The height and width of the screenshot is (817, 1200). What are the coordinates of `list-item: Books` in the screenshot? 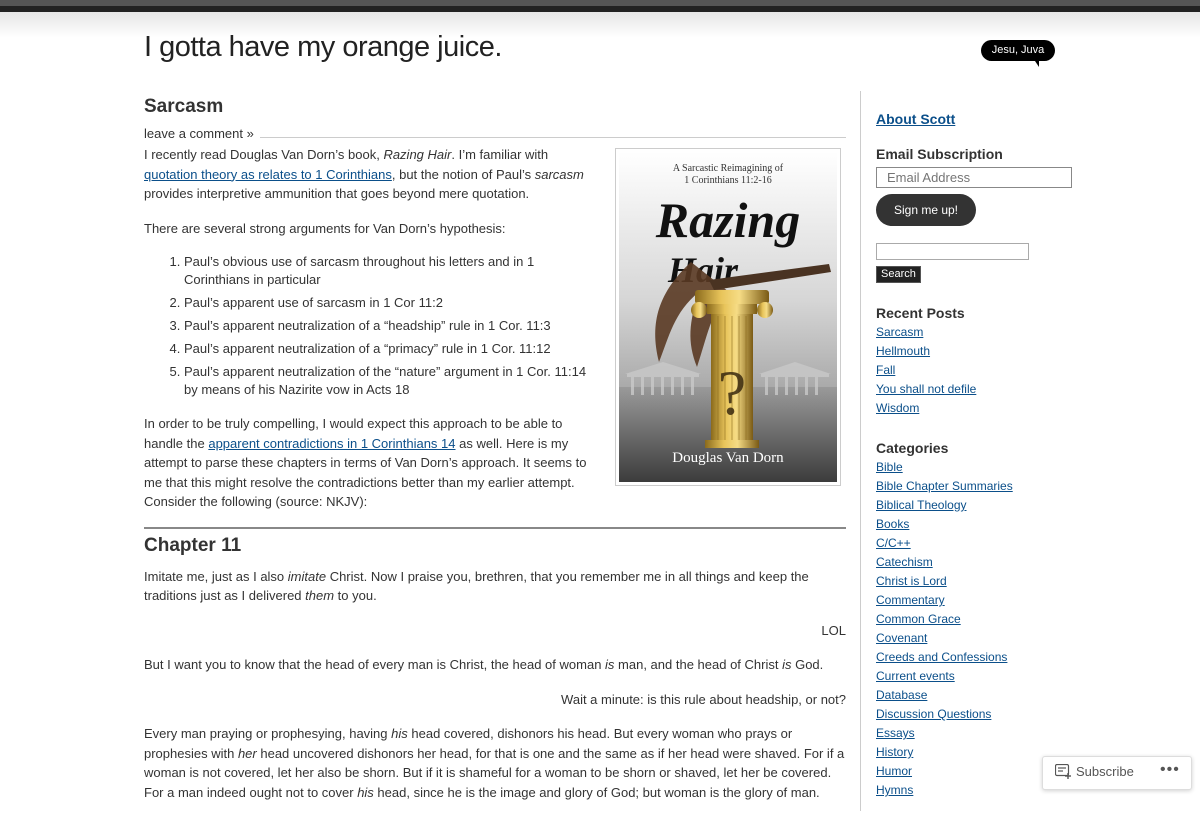 It's located at (976, 524).